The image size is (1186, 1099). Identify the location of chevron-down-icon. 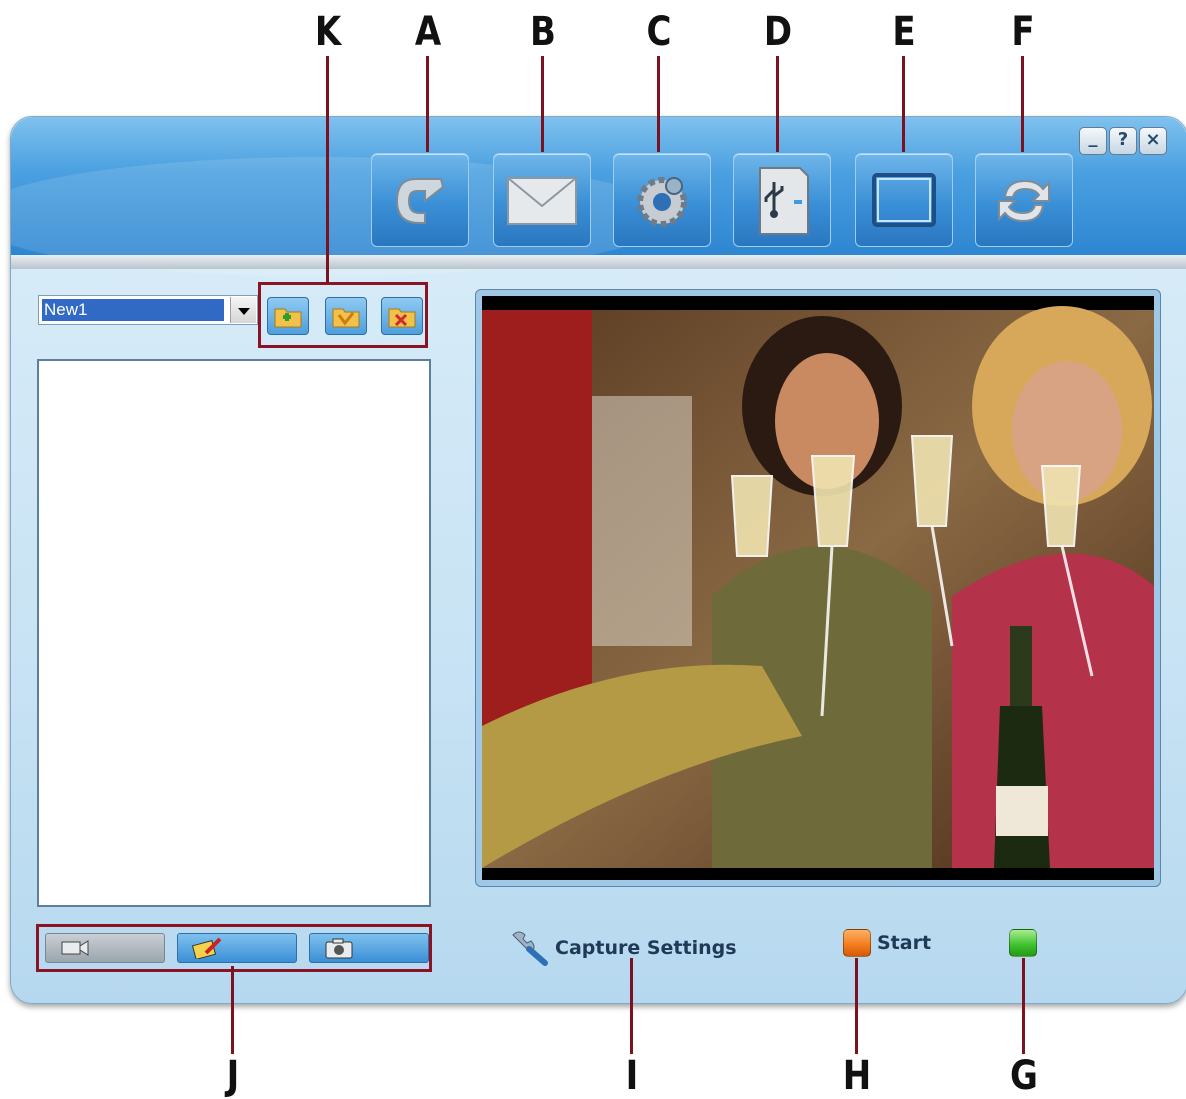
(243, 310).